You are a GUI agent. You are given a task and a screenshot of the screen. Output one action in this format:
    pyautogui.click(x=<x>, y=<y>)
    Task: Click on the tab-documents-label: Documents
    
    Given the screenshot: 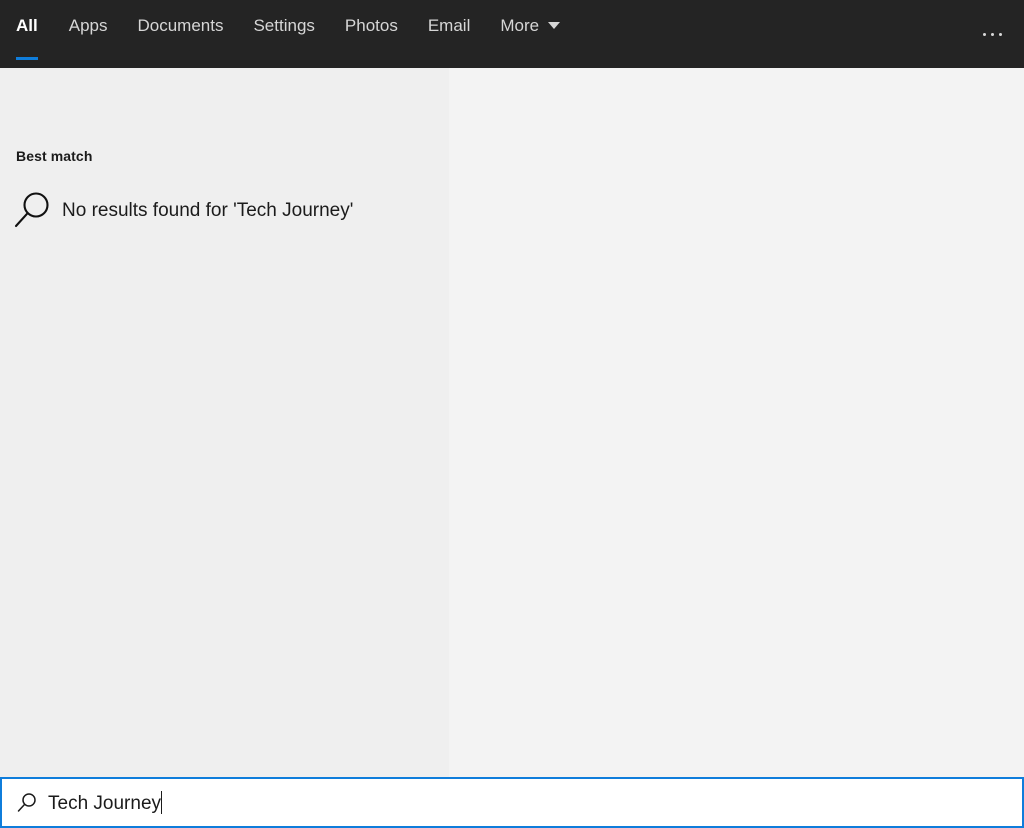 What is the action you would take?
    pyautogui.click(x=180, y=25)
    